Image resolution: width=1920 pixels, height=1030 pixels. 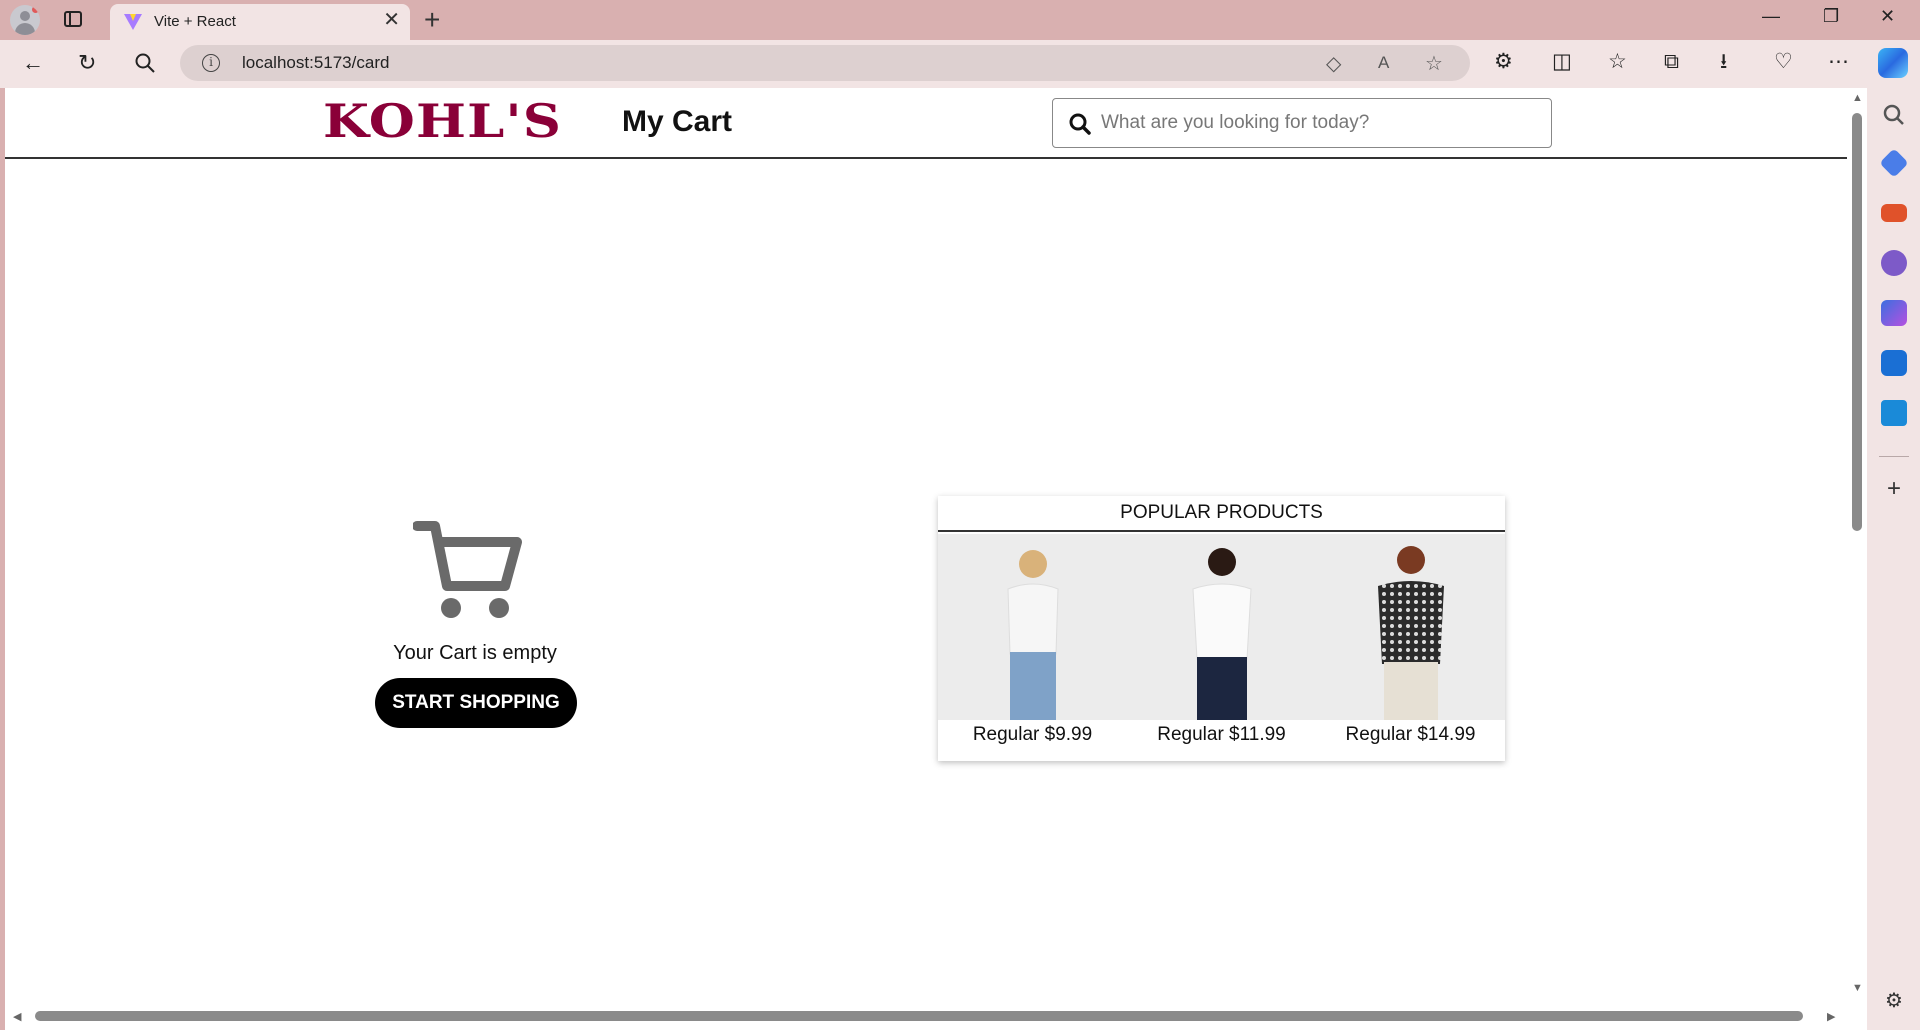 I want to click on add-sidebar-app-icon: +, so click(x=1894, y=489).